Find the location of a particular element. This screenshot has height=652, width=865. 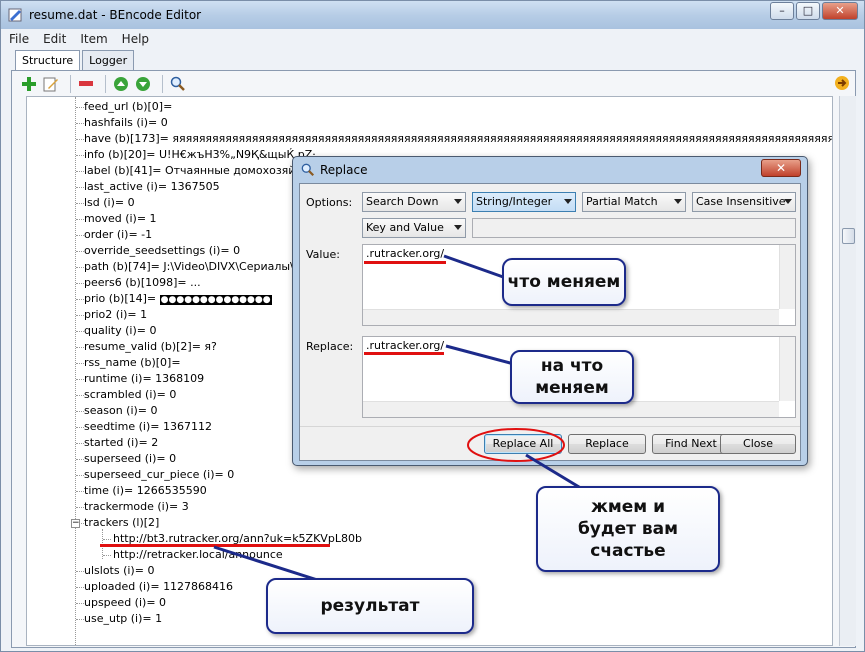

tree-item: scrambled (i)= 0 is located at coordinates (130, 395).